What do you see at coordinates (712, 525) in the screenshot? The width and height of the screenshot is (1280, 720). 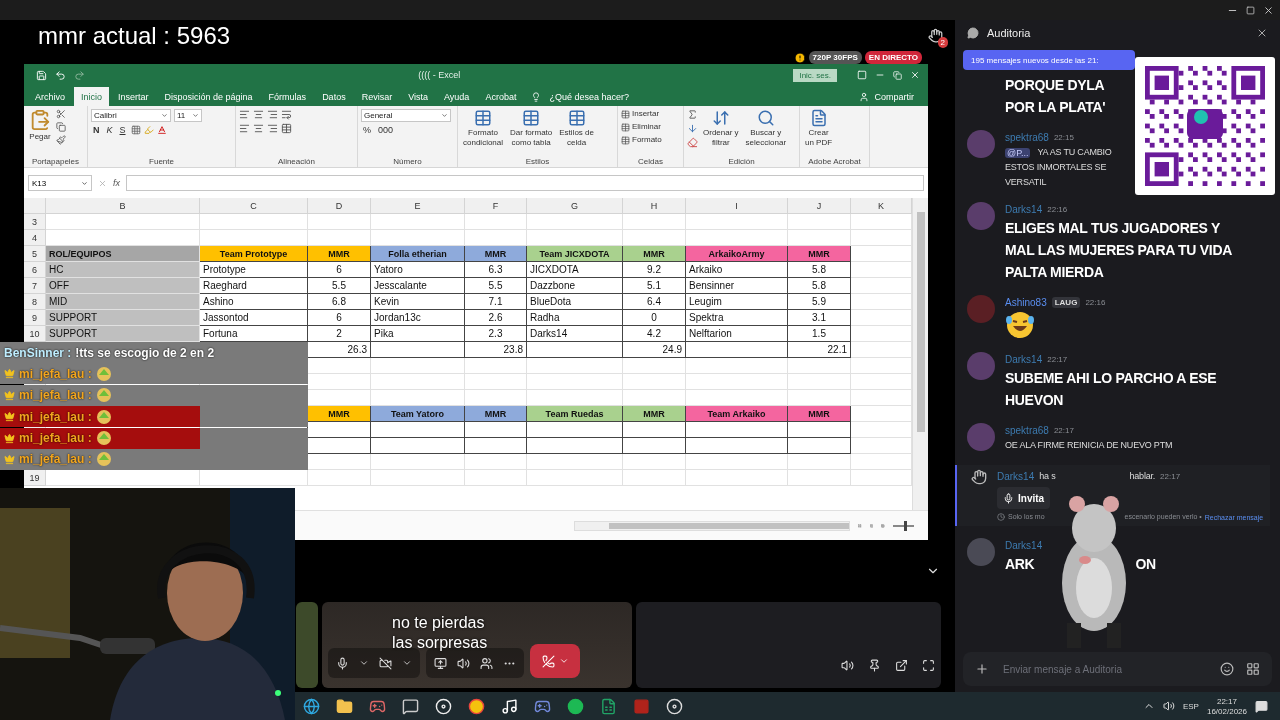 I see `horizontal-scrollbar` at bounding box center [712, 525].